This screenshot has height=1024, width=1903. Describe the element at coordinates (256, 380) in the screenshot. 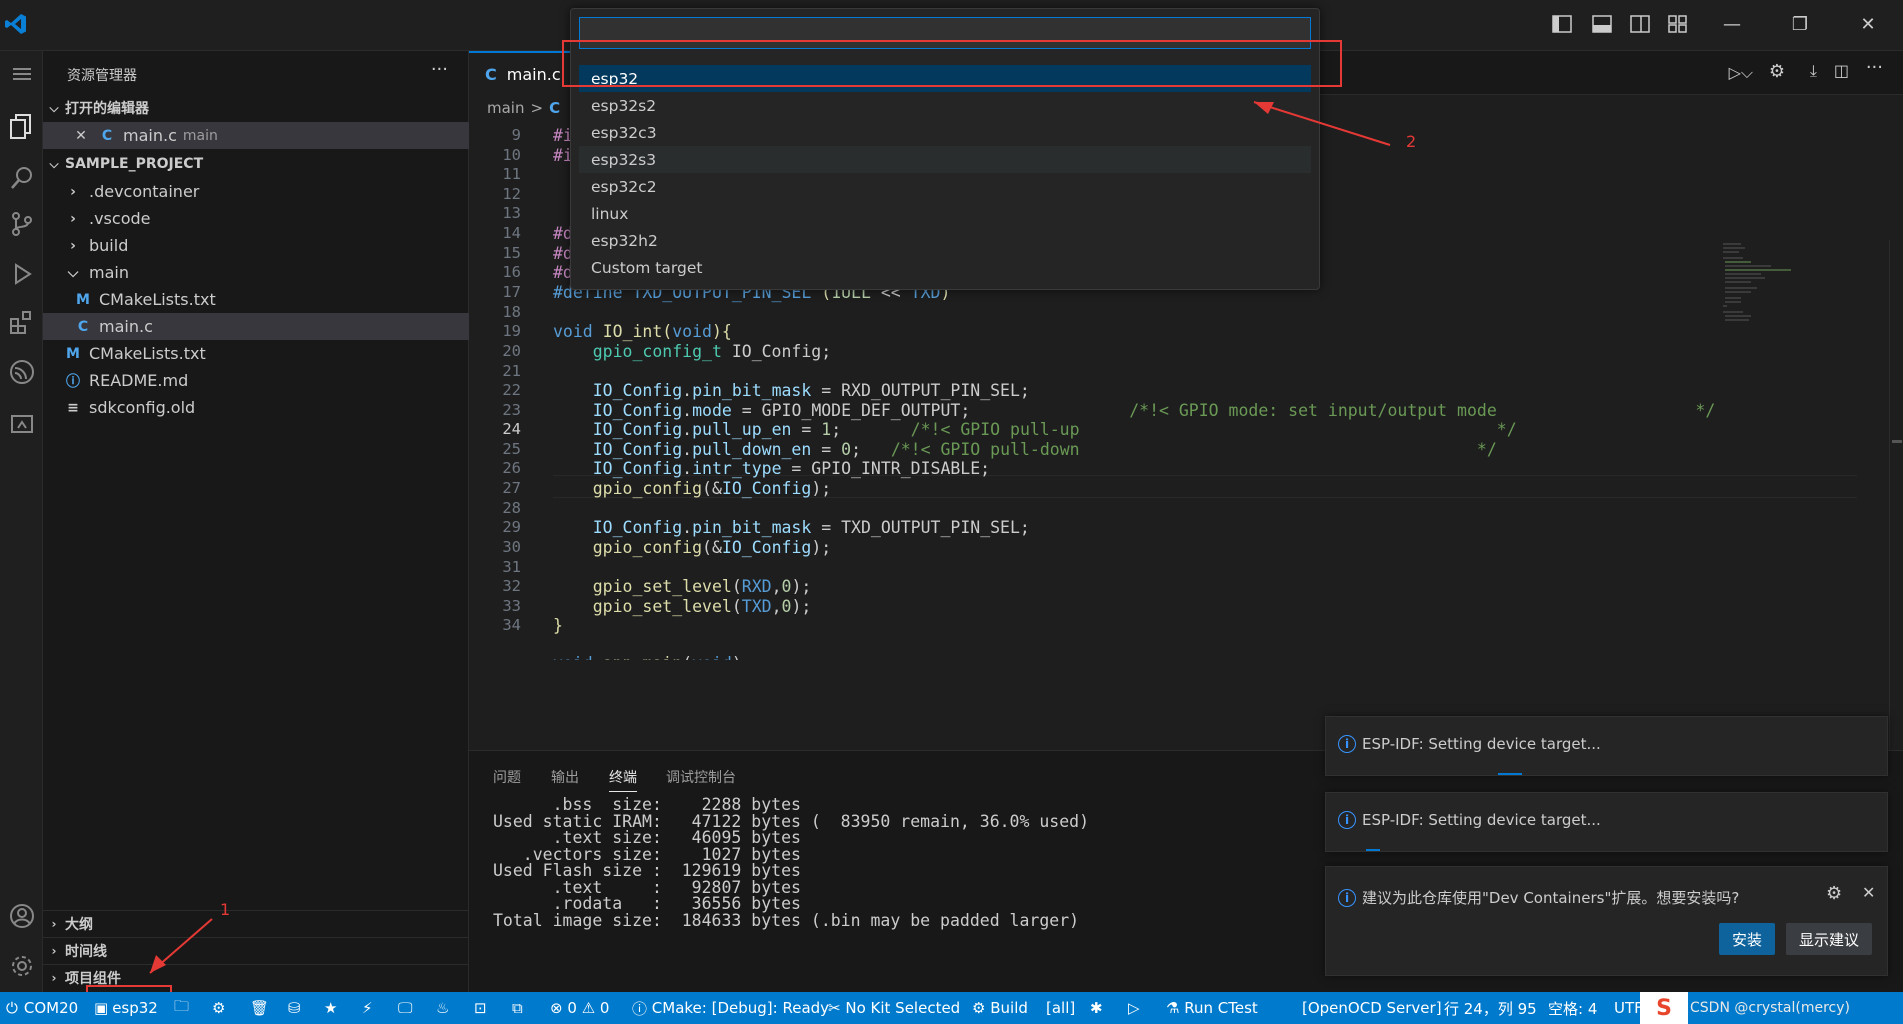

I see `tree-item-readme: ⓘ README.md` at that location.